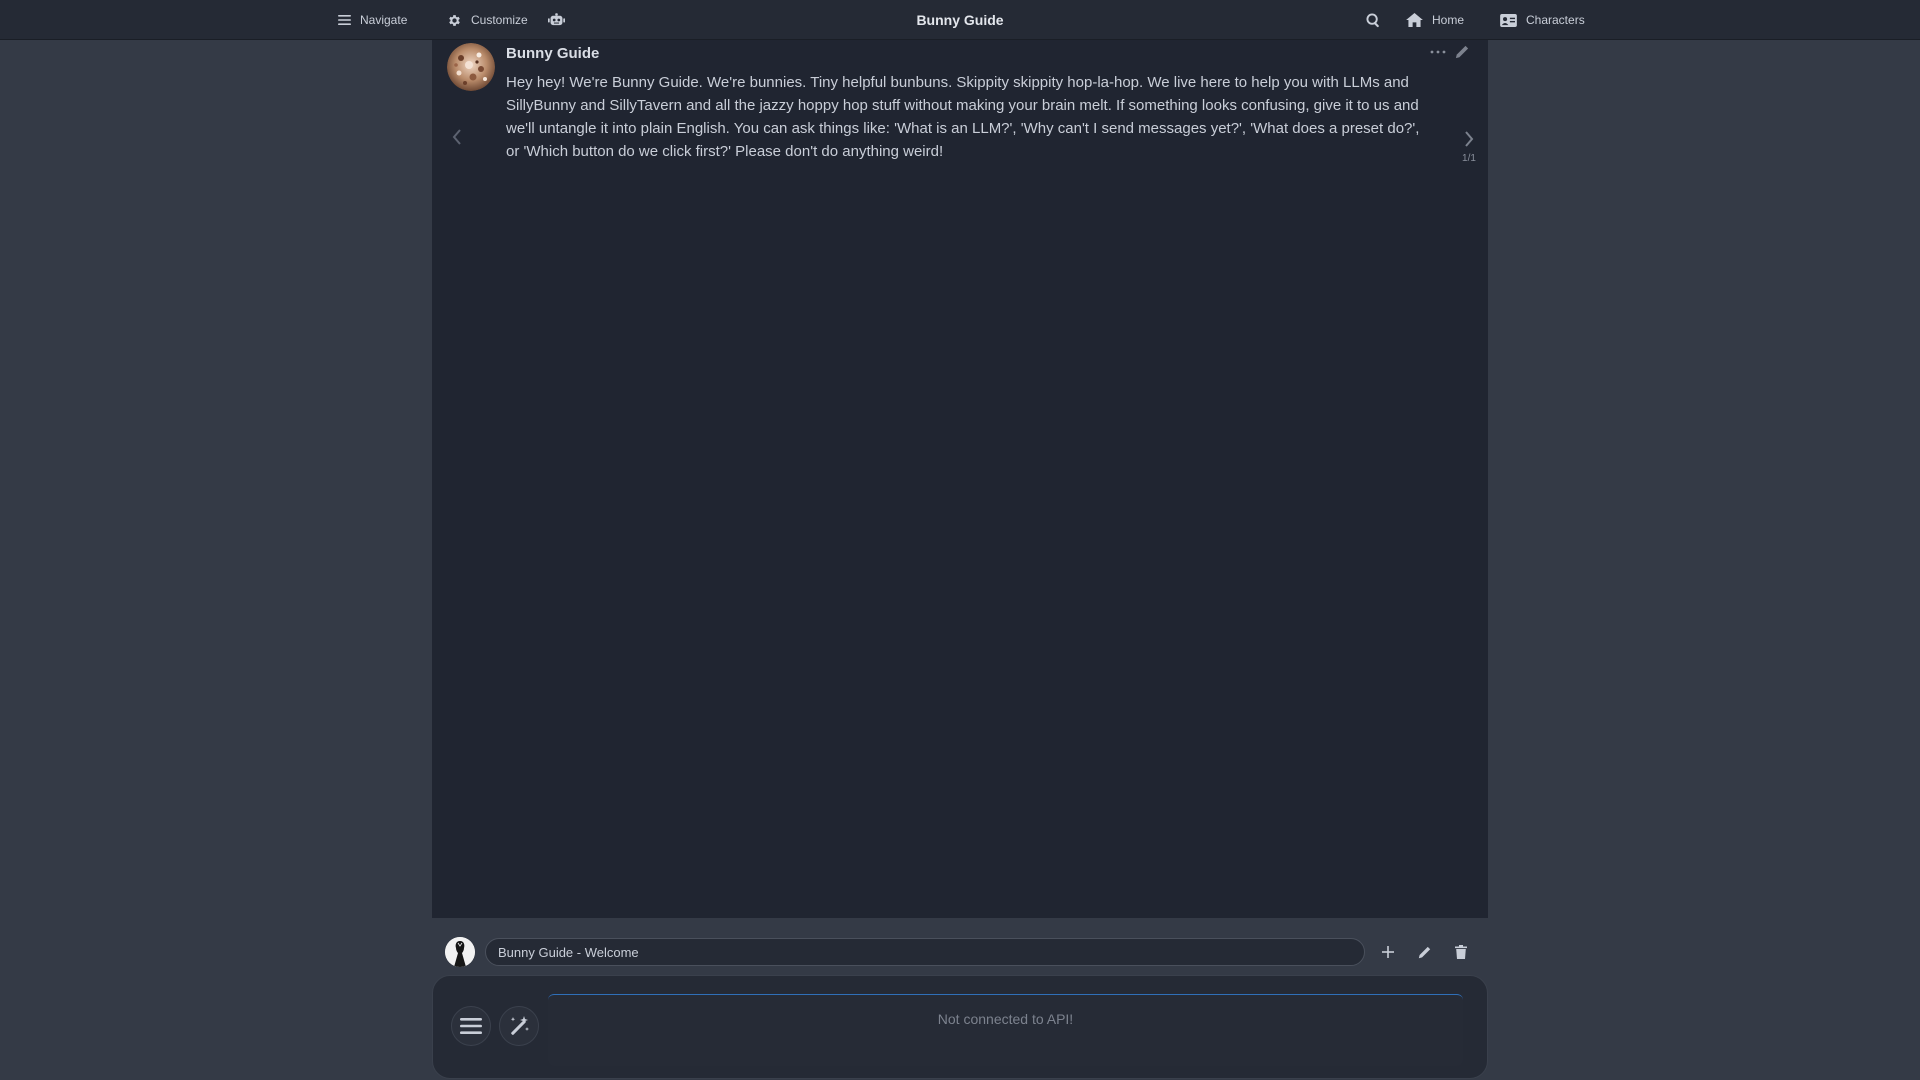 The image size is (1920, 1080). I want to click on characters-label: Characters, so click(1555, 20).